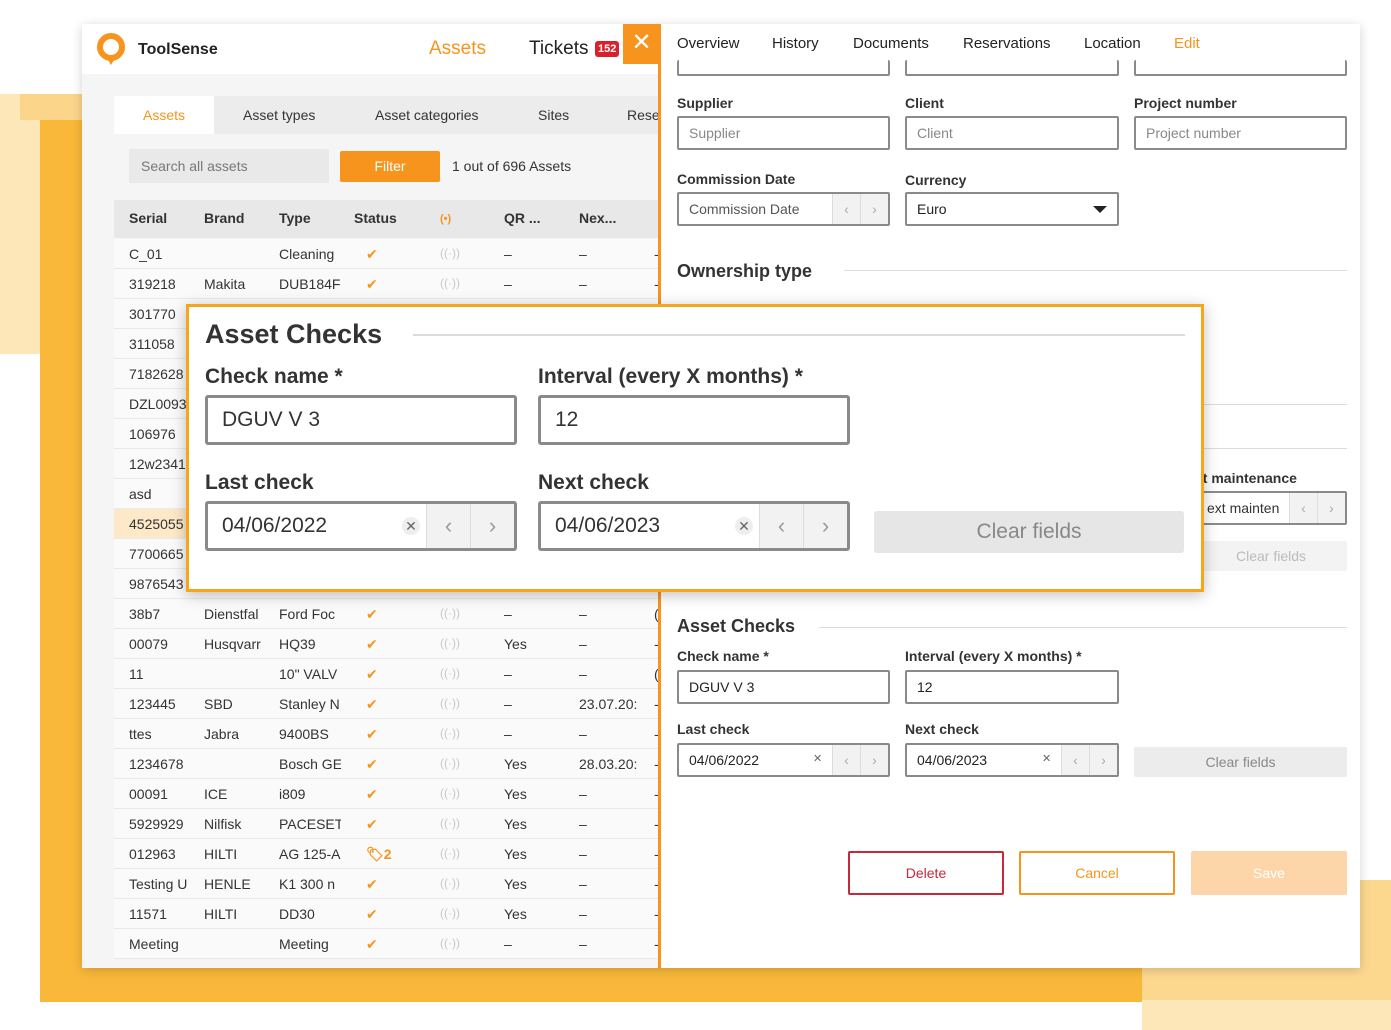 The image size is (1391, 1030). What do you see at coordinates (375, 218) in the screenshot?
I see `col-status: Status` at bounding box center [375, 218].